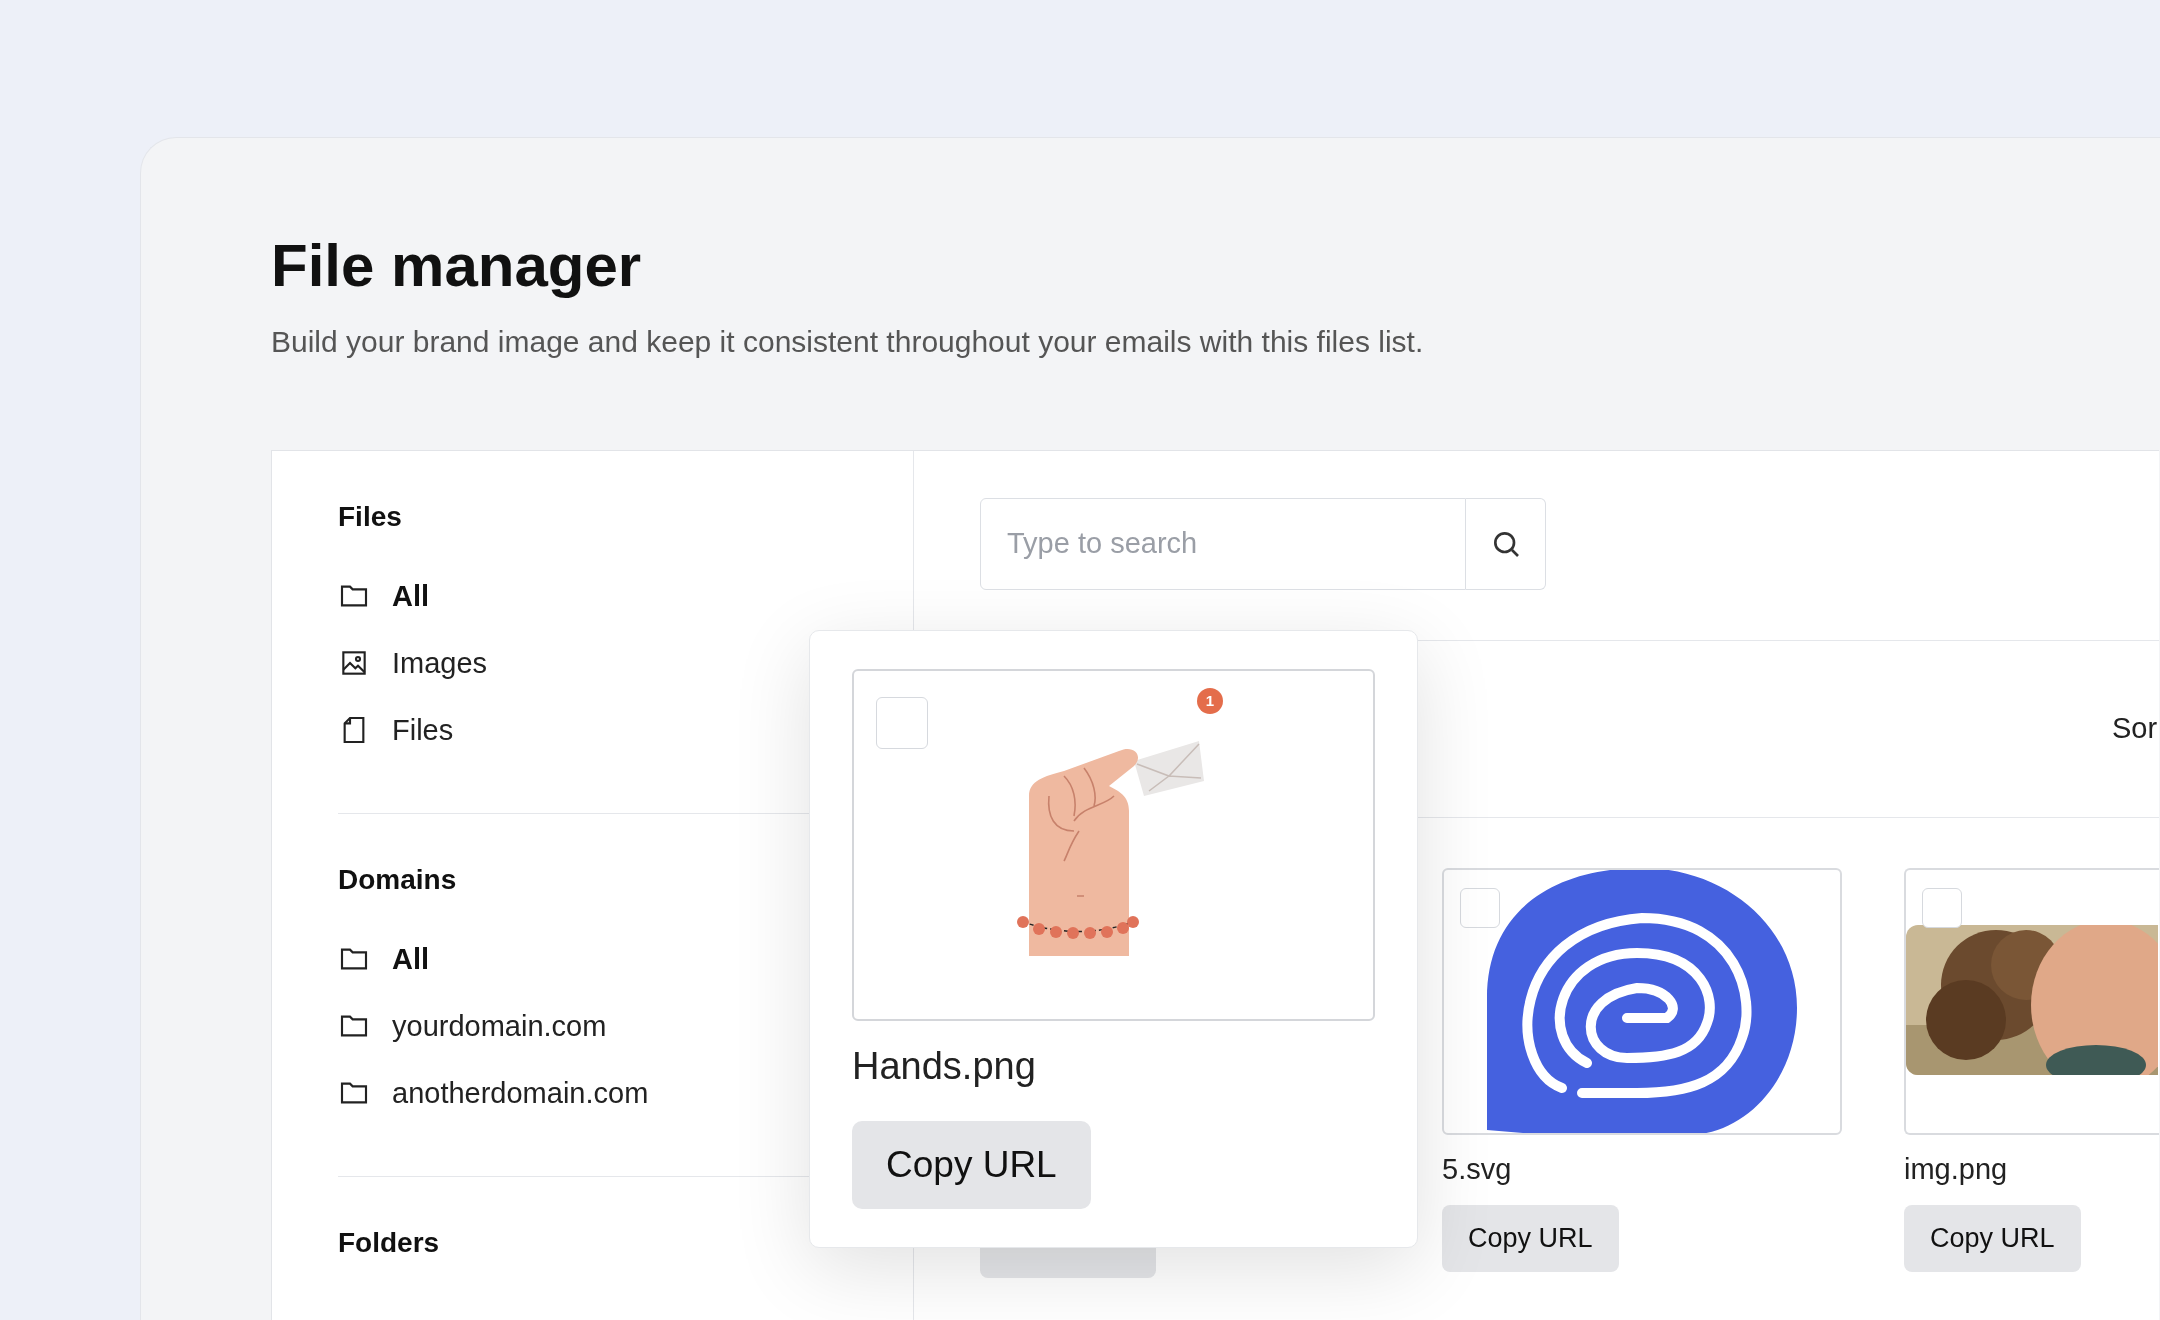 This screenshot has width=2160, height=1320. I want to click on page-subtitle: Build your brand image and keep it consistent throughout your emails with this files list., so click(848, 342).